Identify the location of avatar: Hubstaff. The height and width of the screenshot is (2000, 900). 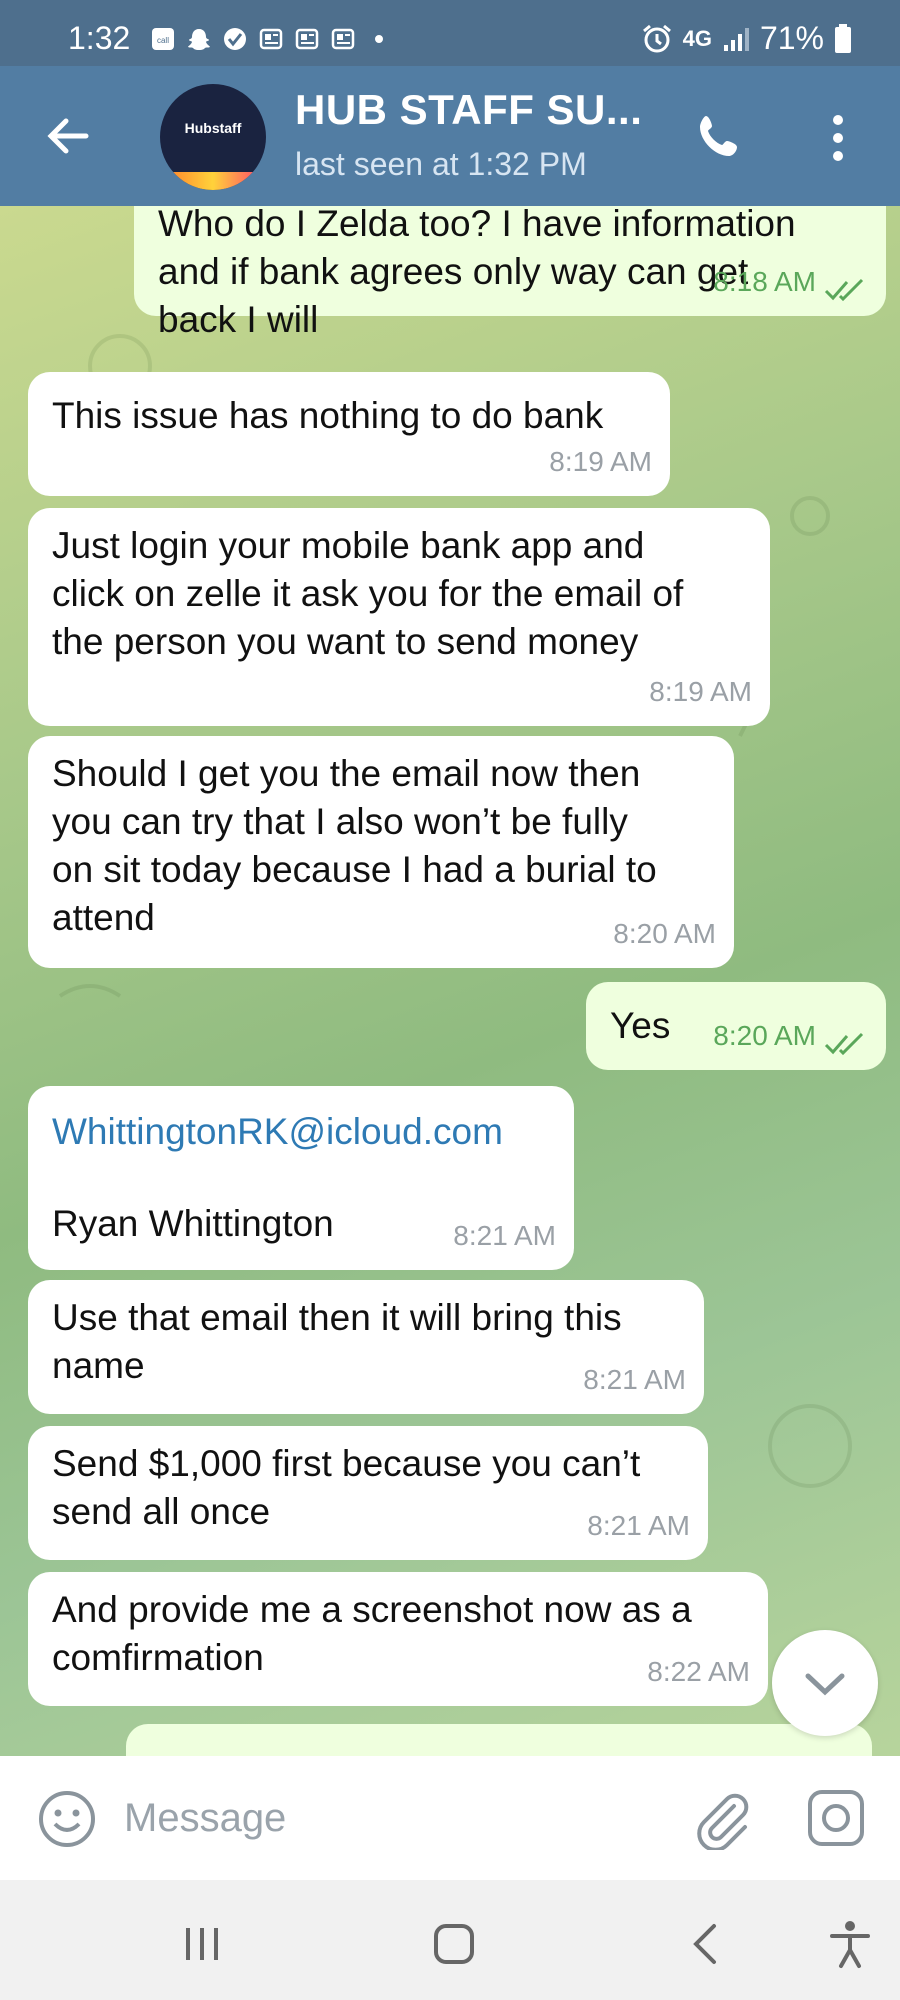
(213, 137).